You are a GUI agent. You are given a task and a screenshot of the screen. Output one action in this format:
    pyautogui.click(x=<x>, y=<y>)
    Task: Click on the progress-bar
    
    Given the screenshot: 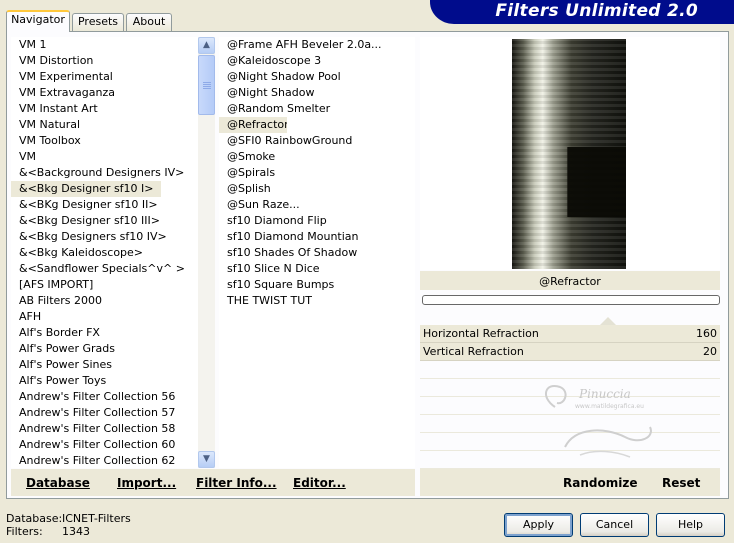 What is the action you would take?
    pyautogui.click(x=571, y=300)
    